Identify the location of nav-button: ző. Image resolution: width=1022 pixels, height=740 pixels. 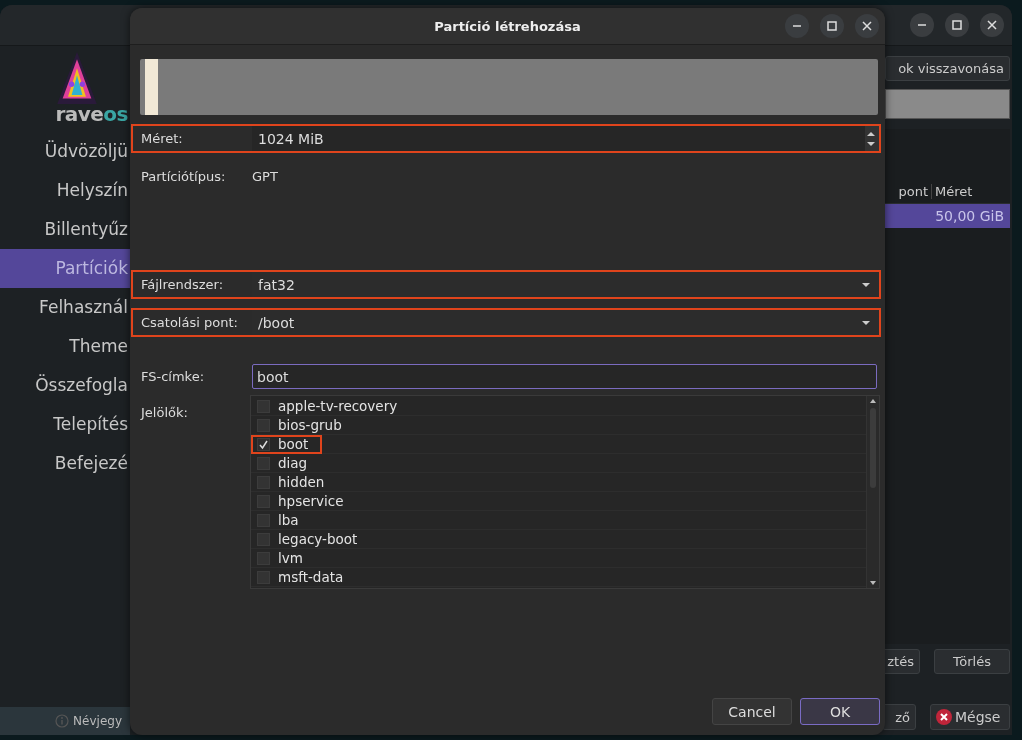
(899, 717).